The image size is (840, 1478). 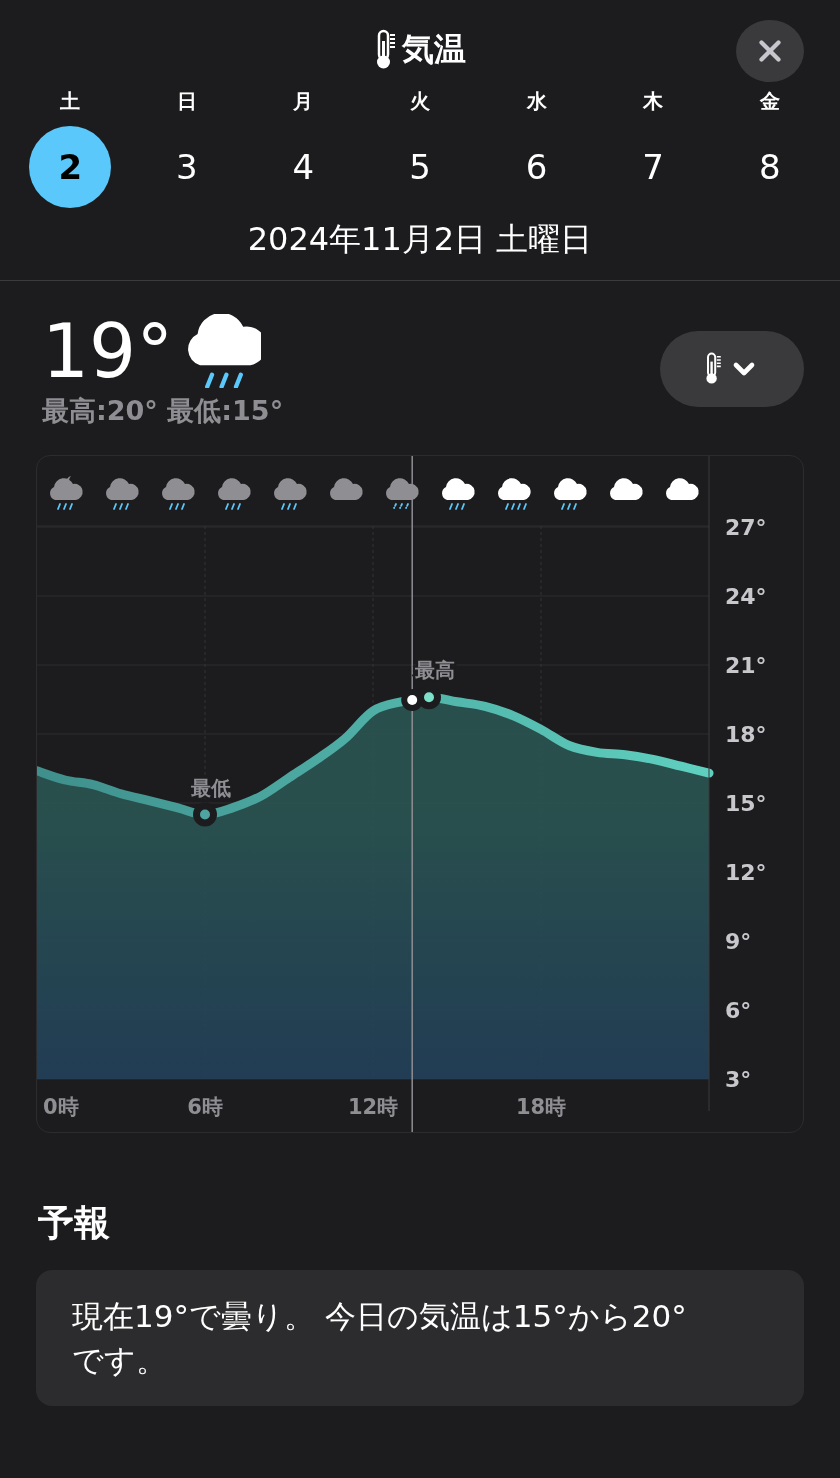 I want to click on weekday-label: 土, so click(x=70, y=101).